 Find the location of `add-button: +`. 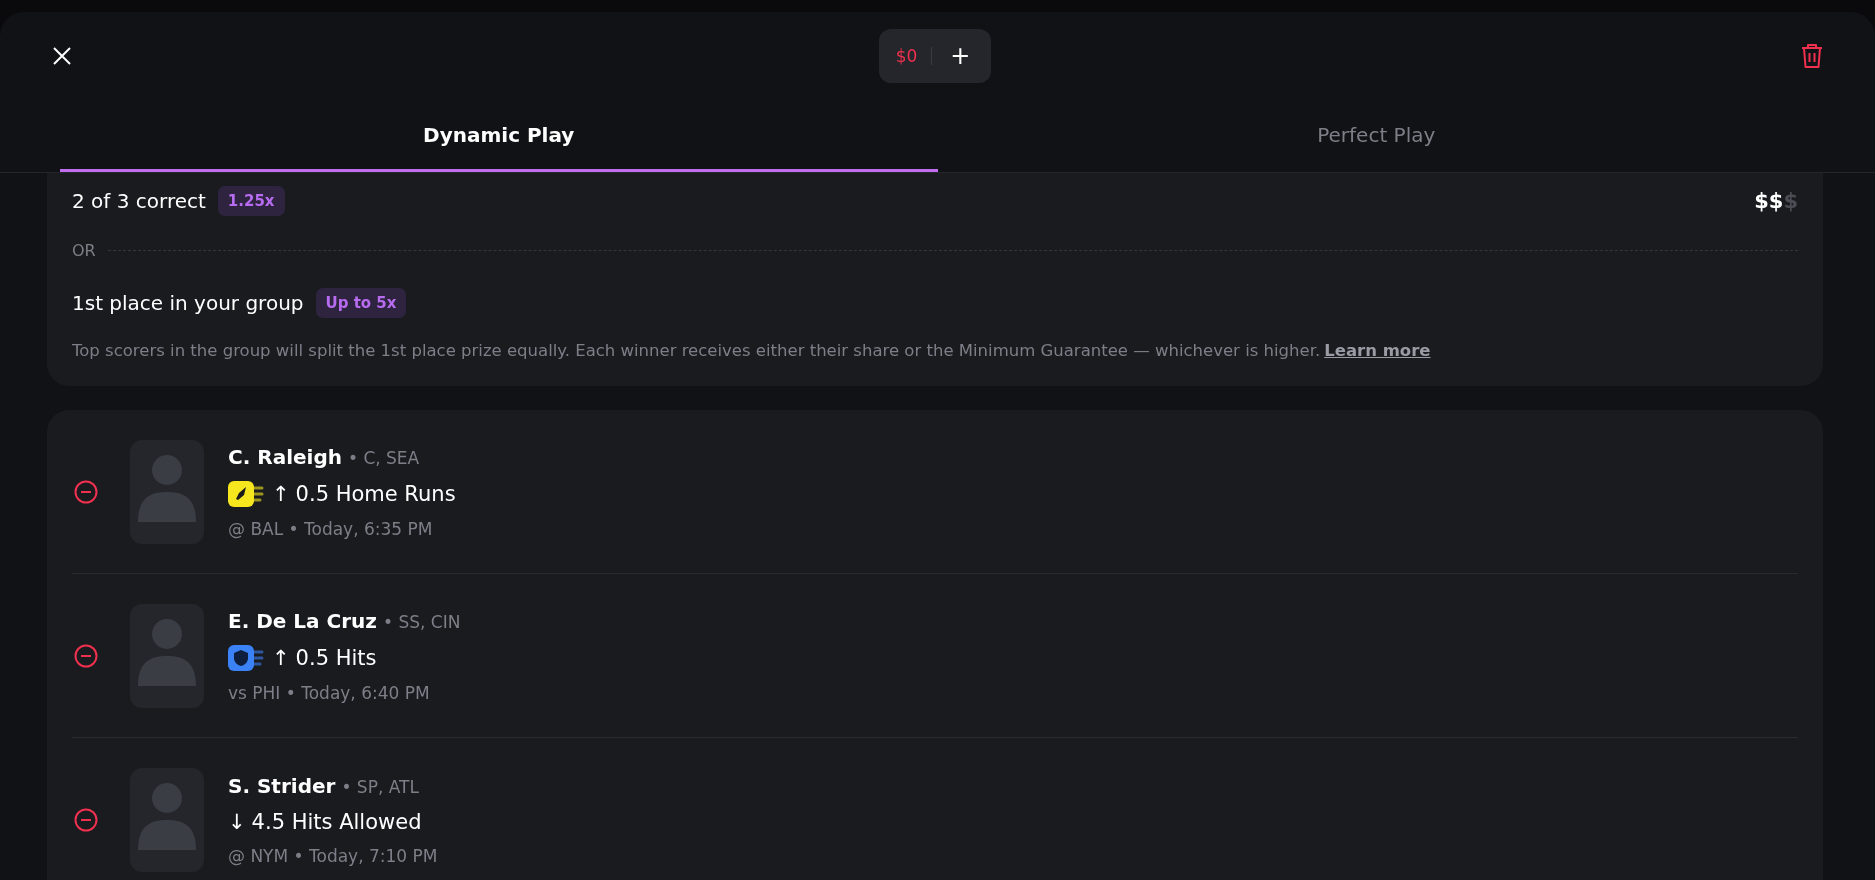

add-button: + is located at coordinates (960, 56).